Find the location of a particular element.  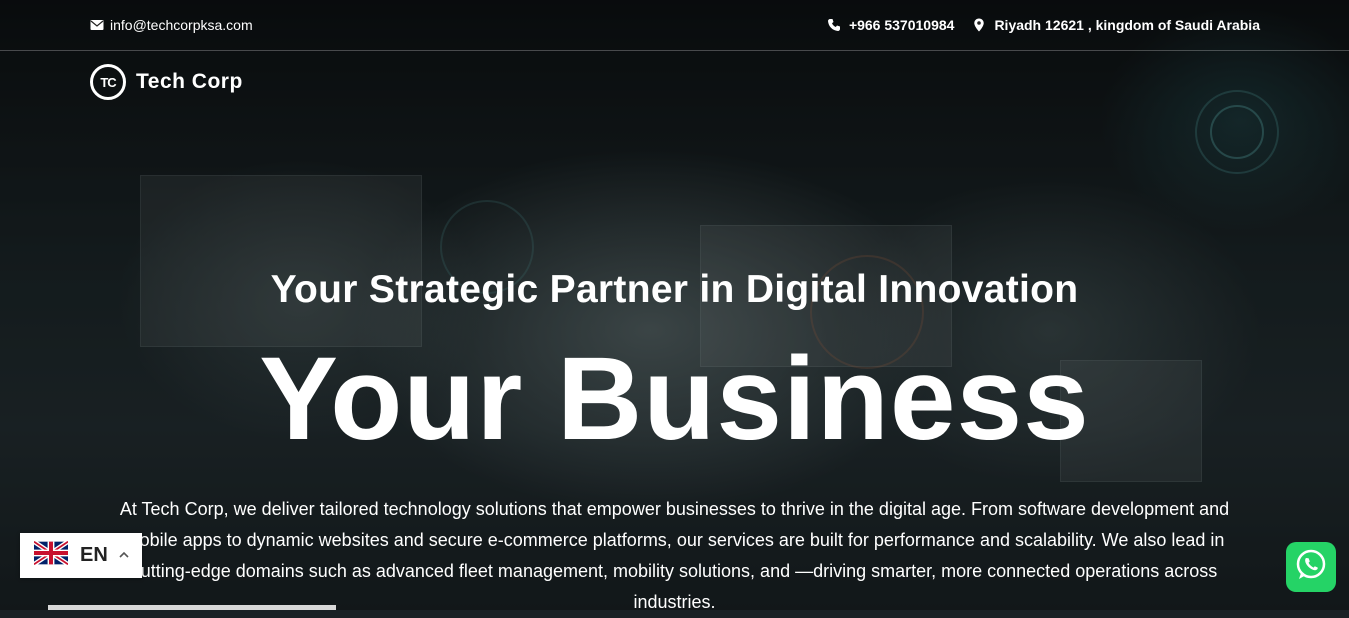

site-logo: TC Tech Corp is located at coordinates (166, 82).